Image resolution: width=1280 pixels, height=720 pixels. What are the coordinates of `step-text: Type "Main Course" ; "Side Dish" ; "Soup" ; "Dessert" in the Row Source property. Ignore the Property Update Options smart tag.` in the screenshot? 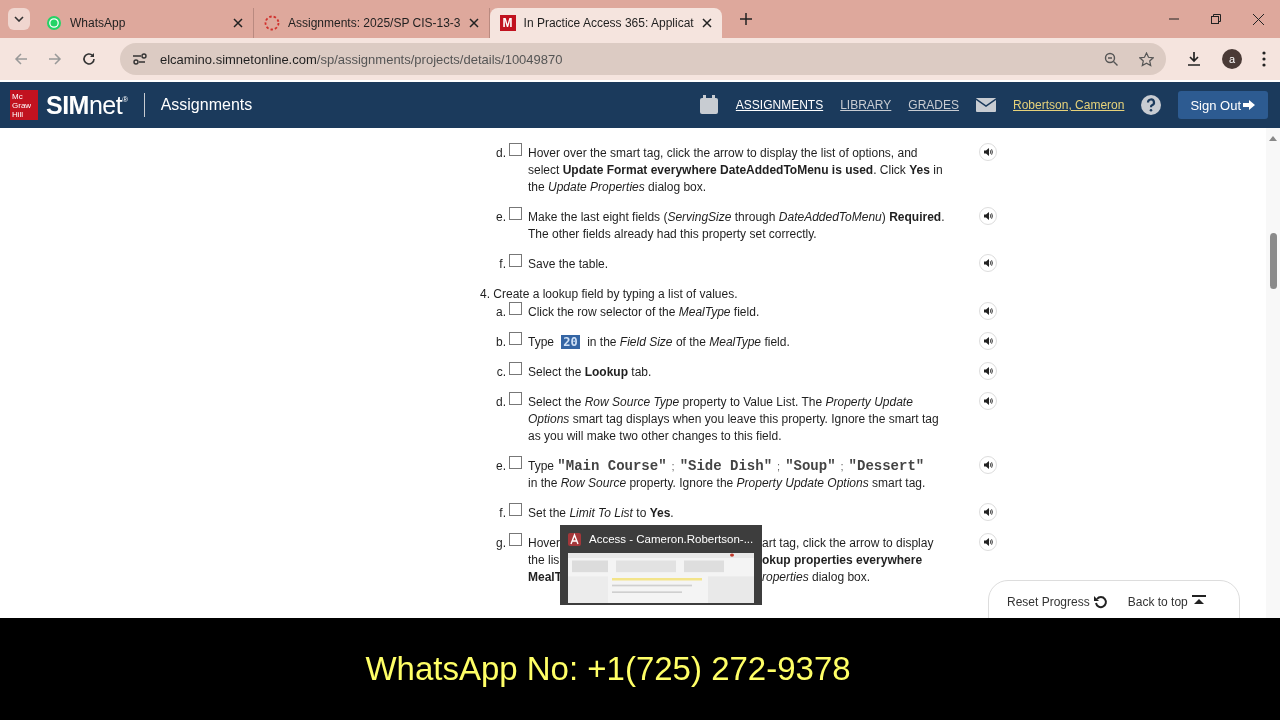 It's located at (727, 474).